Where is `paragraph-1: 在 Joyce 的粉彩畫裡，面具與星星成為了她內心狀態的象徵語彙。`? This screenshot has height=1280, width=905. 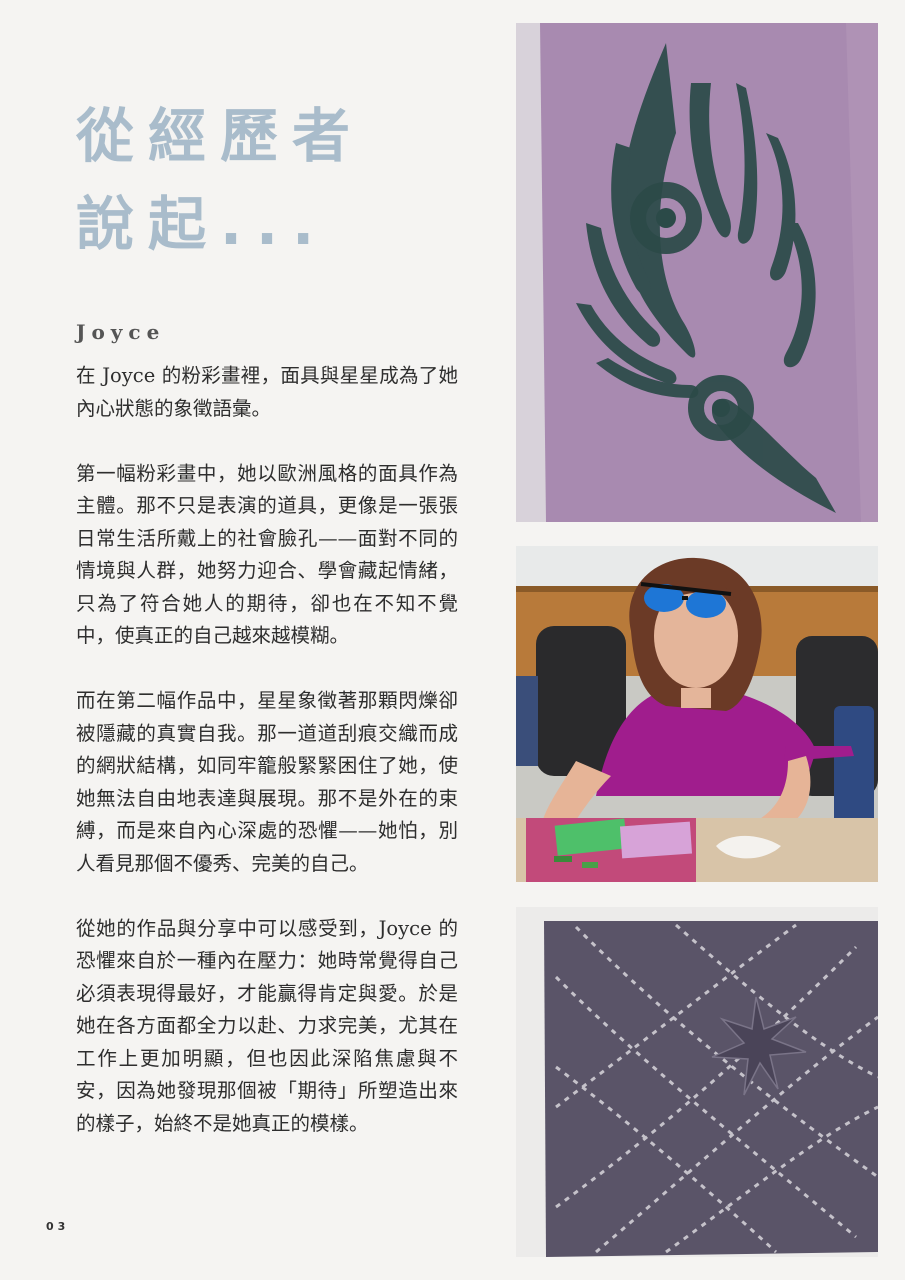 paragraph-1: 在 Joyce 的粉彩畫裡，面具與星星成為了她內心狀態的象徵語彙。 is located at coordinates (267, 392).